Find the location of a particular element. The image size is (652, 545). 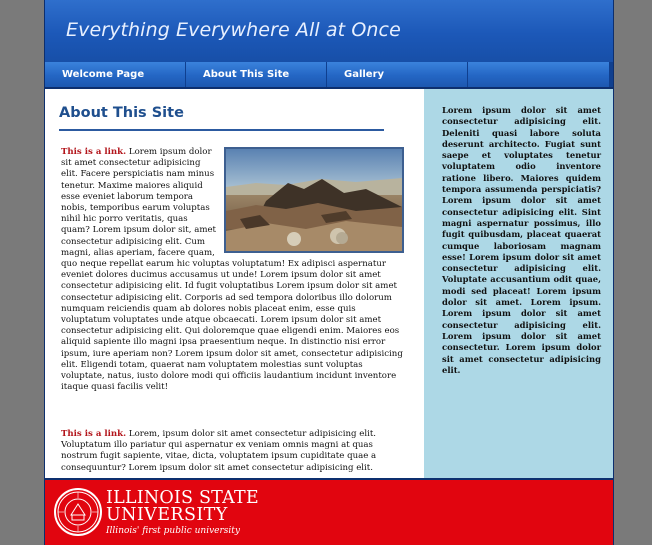

main-nav: Welcome Page About This Site Gallery is located at coordinates (329, 74).